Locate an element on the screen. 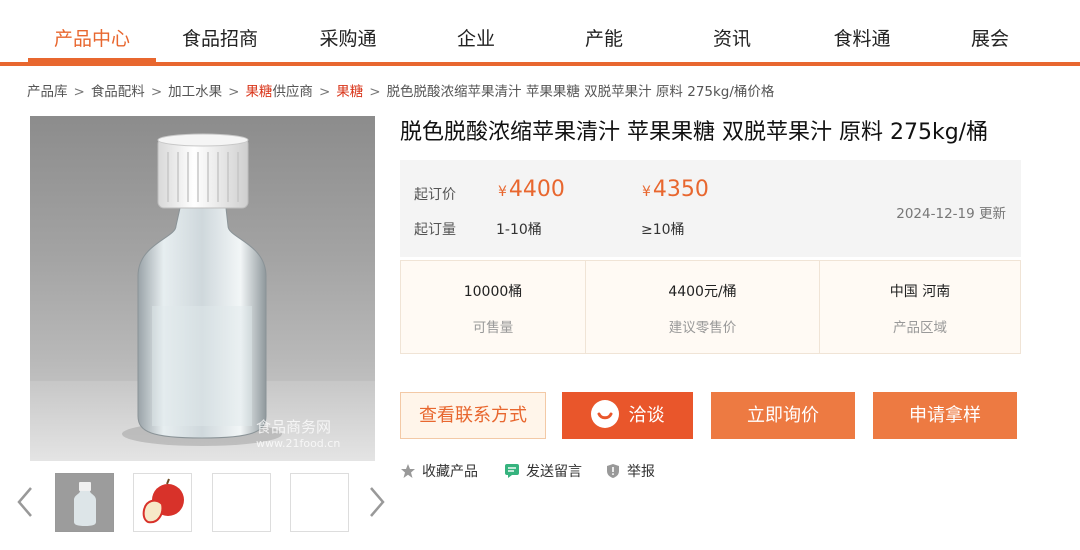 Image resolution: width=1080 pixels, height=550 pixels. watermark: 食品商务网 www.21food.cn is located at coordinates (298, 433).